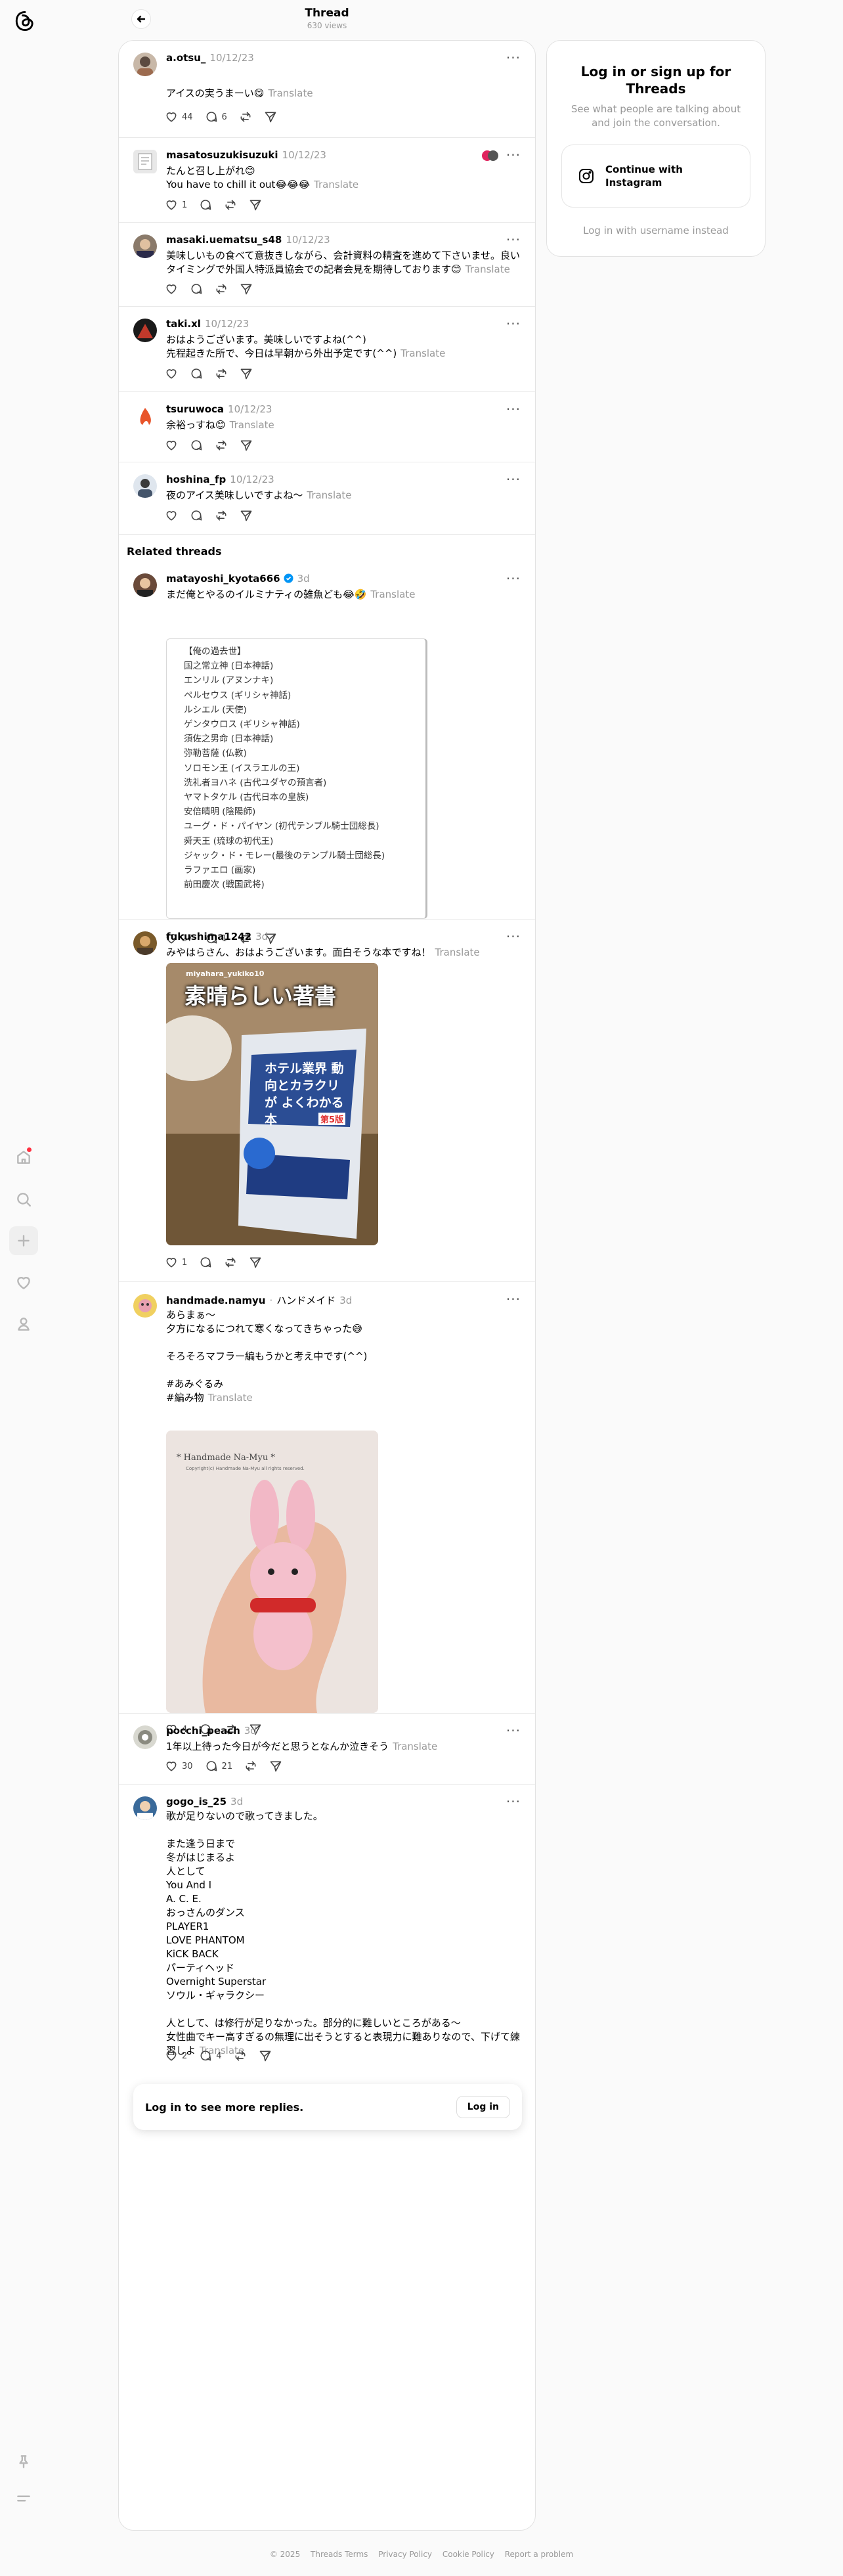  I want to click on reply-button: 6, so click(216, 116).